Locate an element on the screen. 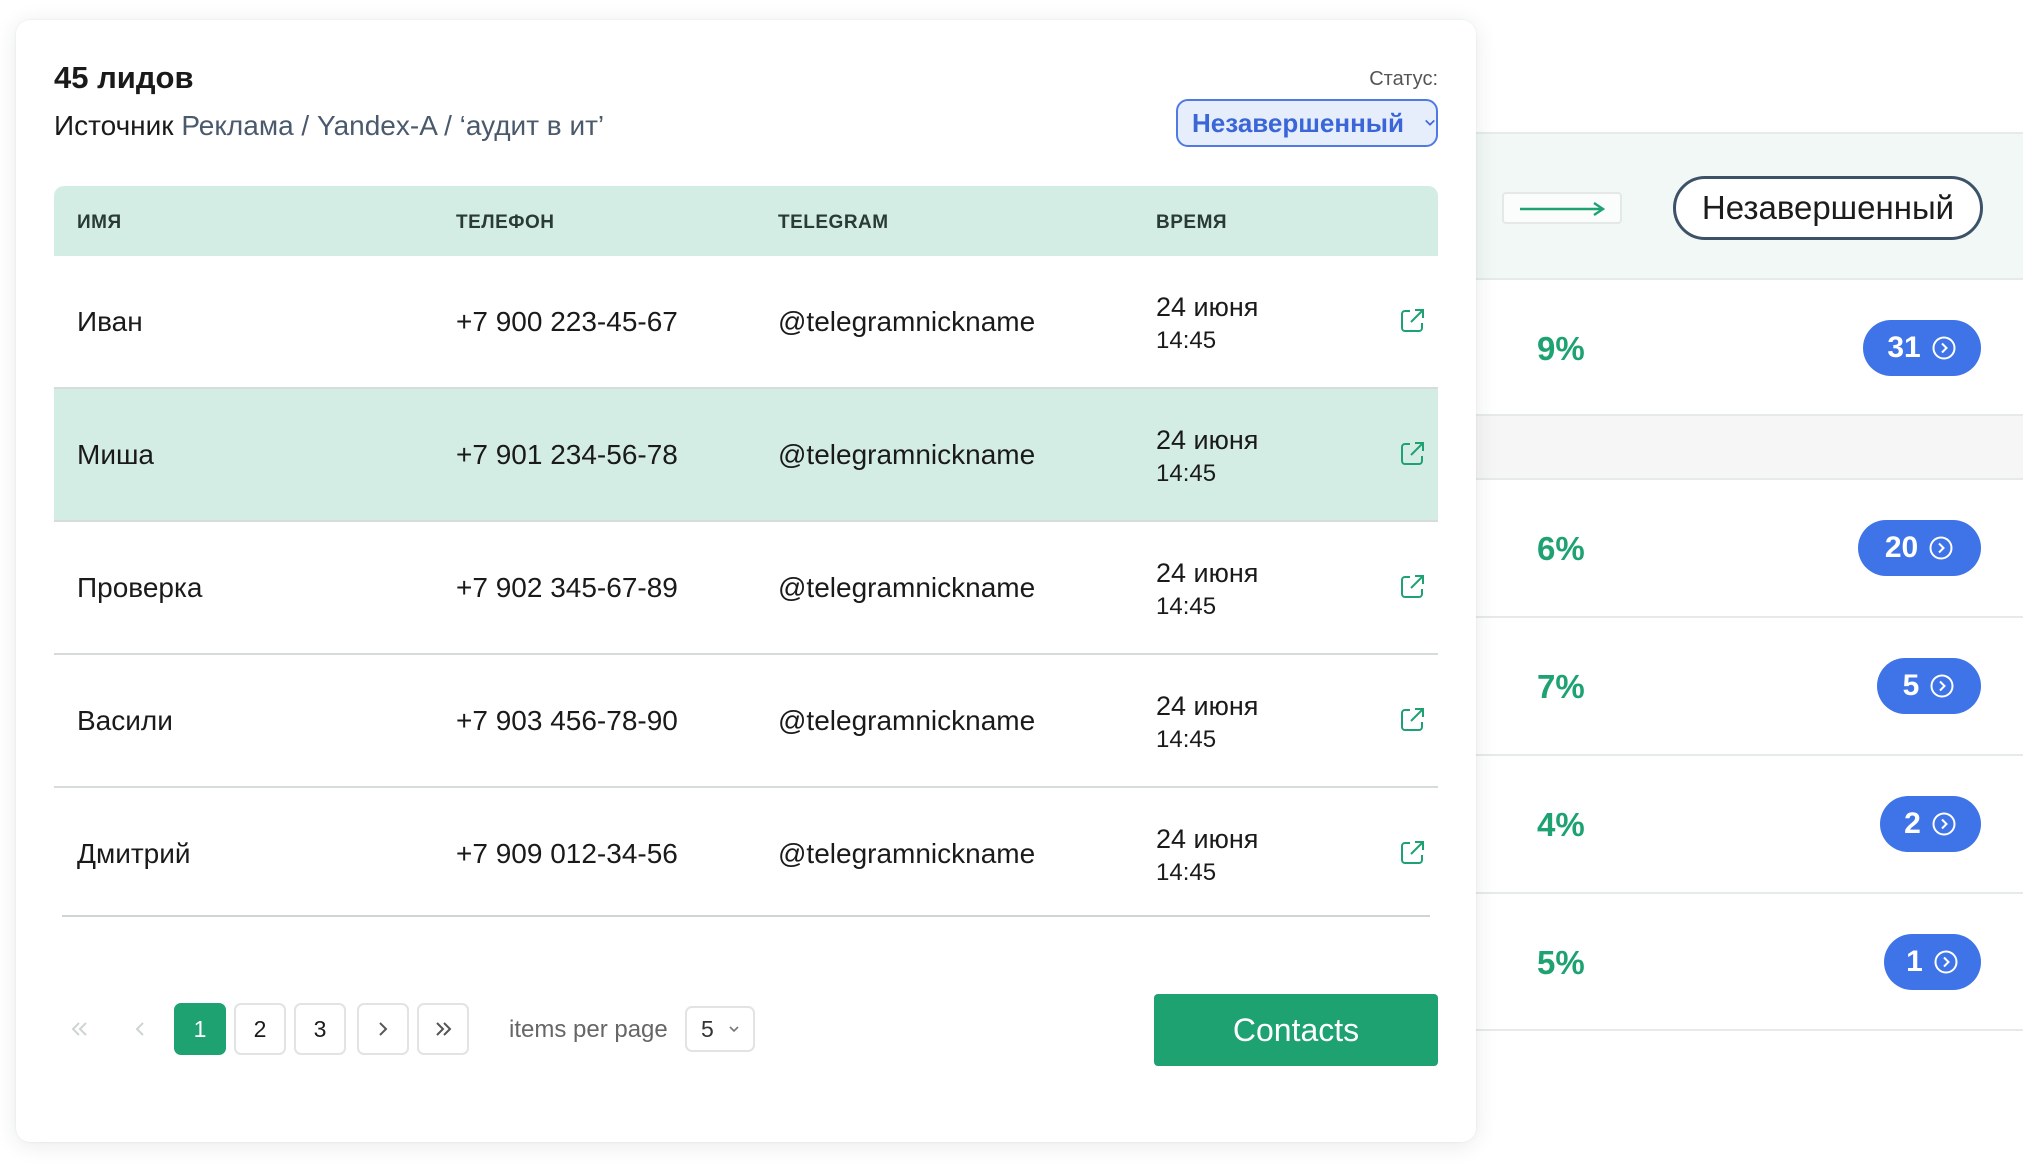  stats-row: 7% 5 is located at coordinates (1741, 687).